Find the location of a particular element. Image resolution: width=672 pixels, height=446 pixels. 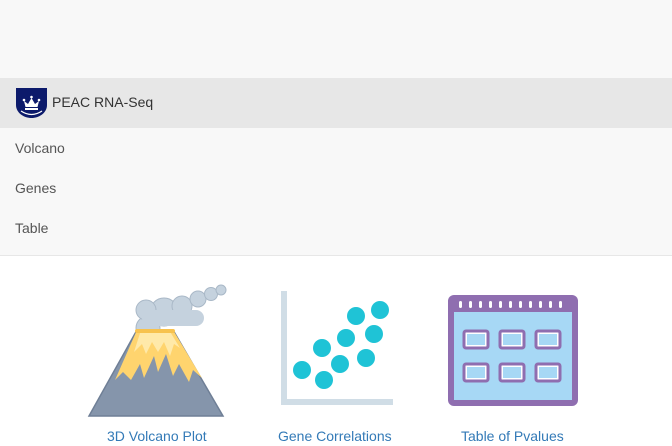

nav-item-table: Table is located at coordinates (31, 228).